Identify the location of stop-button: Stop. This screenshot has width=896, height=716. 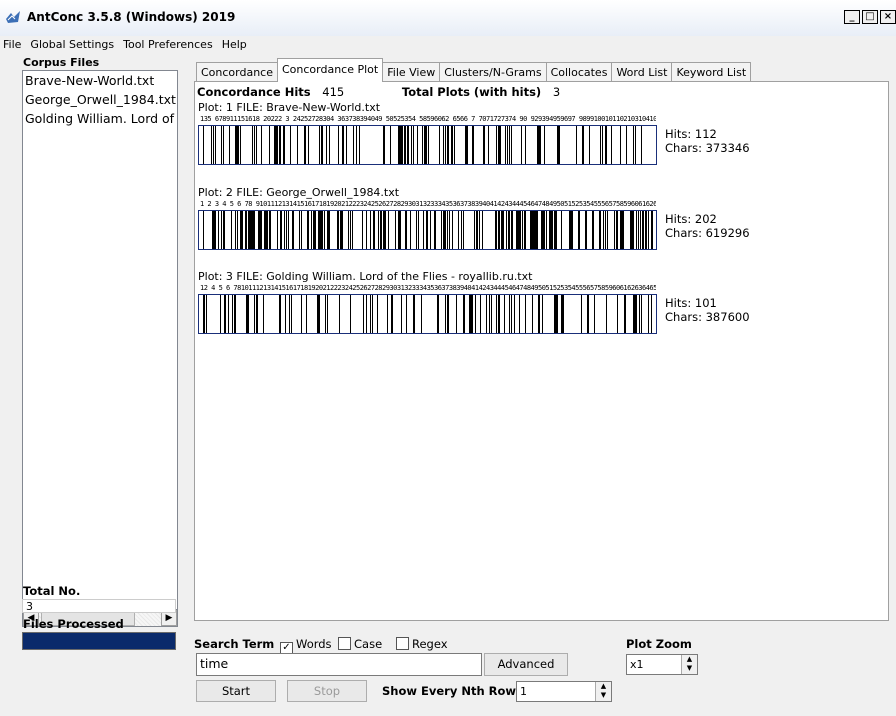
(327, 691).